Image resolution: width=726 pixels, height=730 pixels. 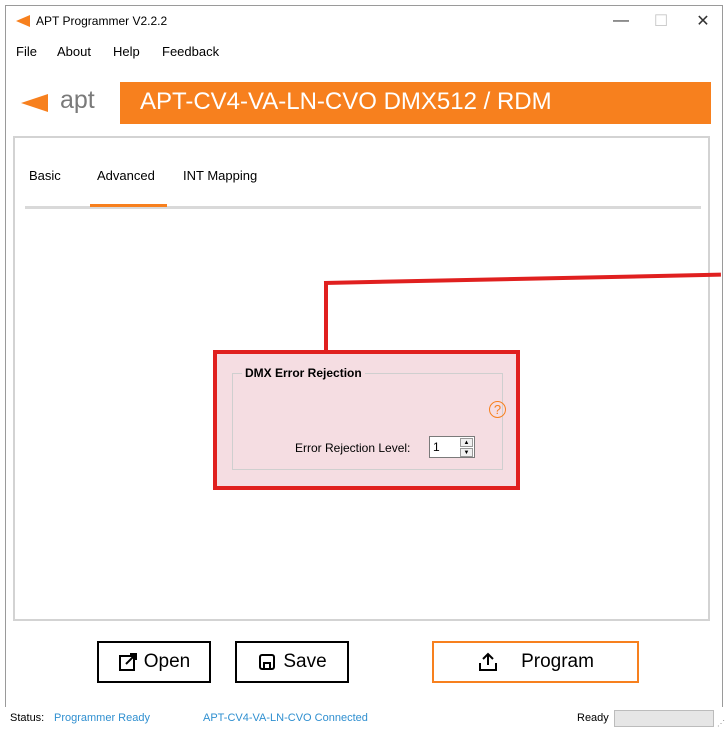 I want to click on stepper-up-button: ▲, so click(x=466, y=442).